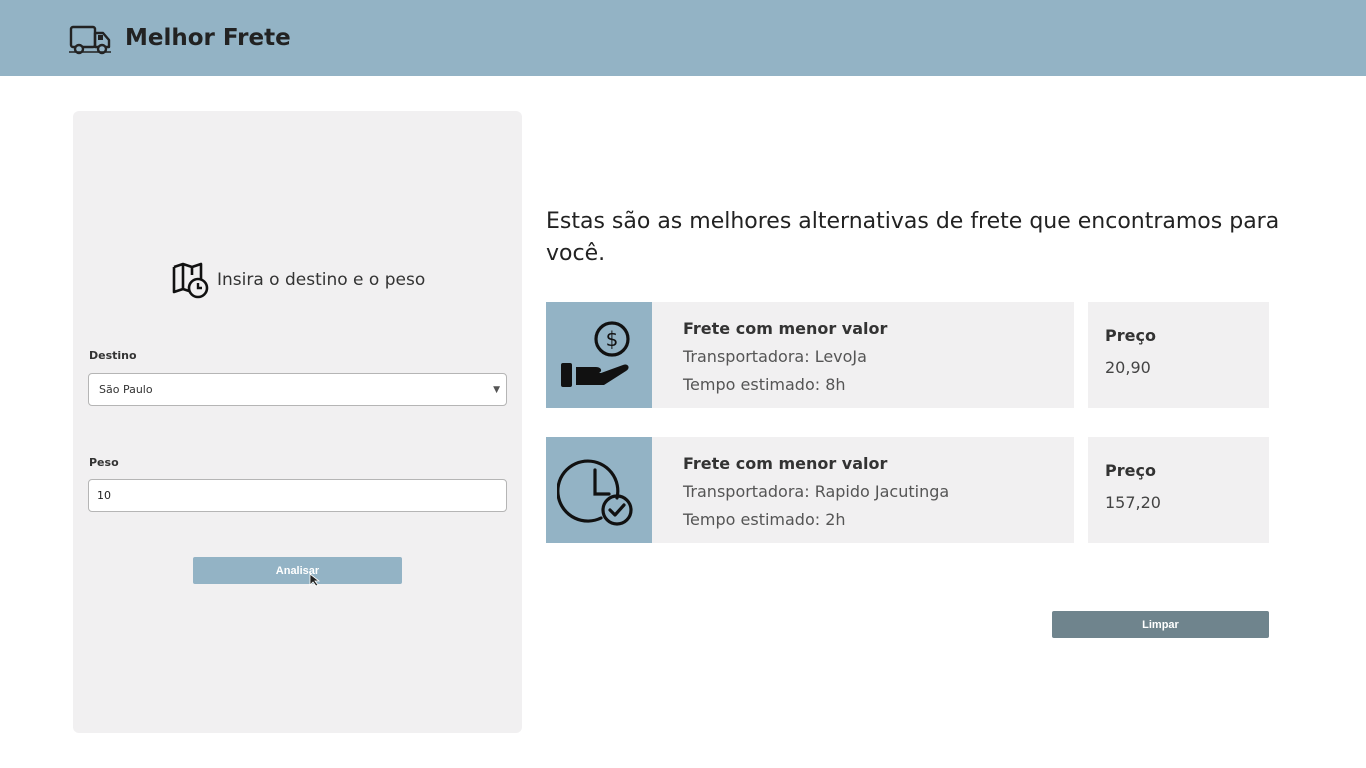  Describe the element at coordinates (113, 355) in the screenshot. I see `destino-label: Destino` at that location.